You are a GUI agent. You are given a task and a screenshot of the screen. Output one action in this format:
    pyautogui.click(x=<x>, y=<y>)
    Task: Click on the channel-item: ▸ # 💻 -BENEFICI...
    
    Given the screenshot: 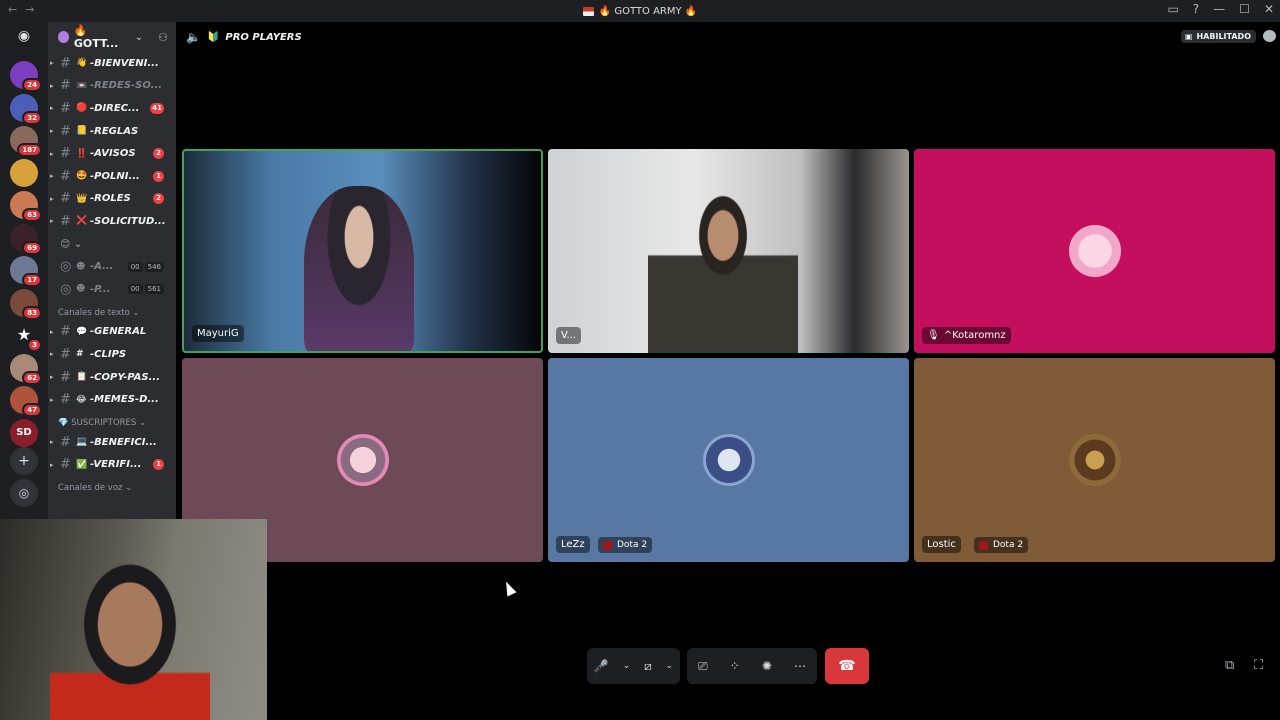 What is the action you would take?
    pyautogui.click(x=112, y=442)
    